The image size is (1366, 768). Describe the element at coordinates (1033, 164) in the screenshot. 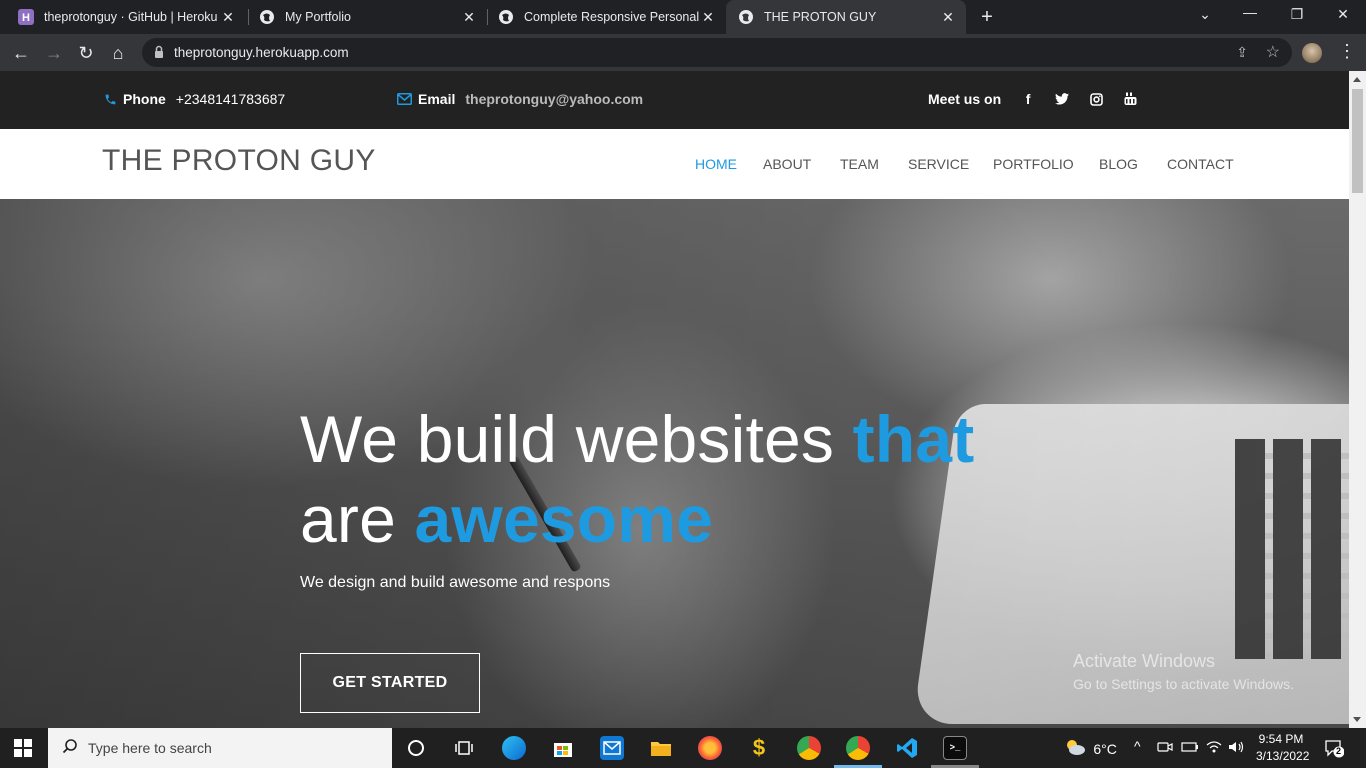

I see `nav-portfolio: PORTFOLIO` at that location.